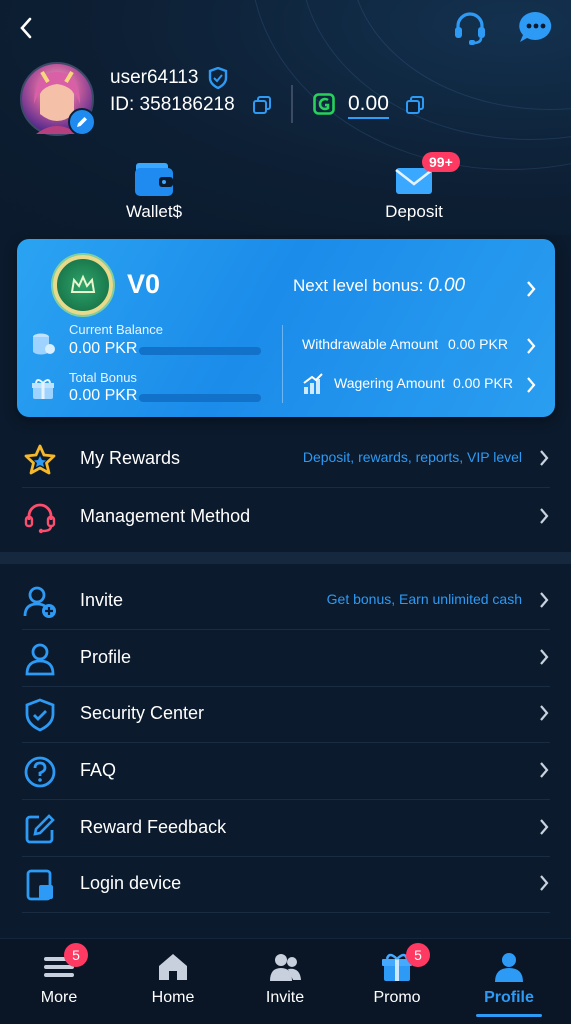 The width and height of the screenshot is (571, 1024). What do you see at coordinates (414, 211) in the screenshot?
I see `deposit-label: Deposit` at bounding box center [414, 211].